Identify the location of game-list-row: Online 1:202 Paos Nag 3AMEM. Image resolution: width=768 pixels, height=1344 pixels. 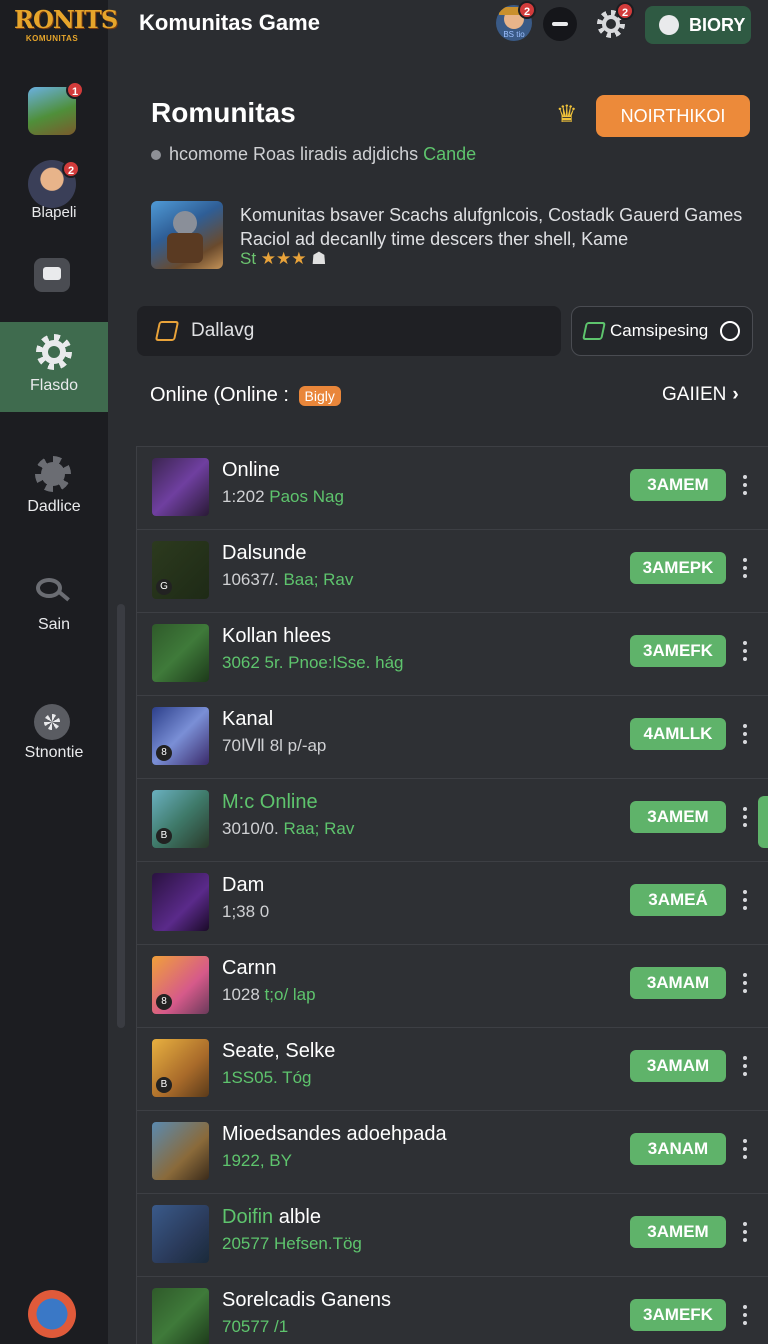
(452, 488).